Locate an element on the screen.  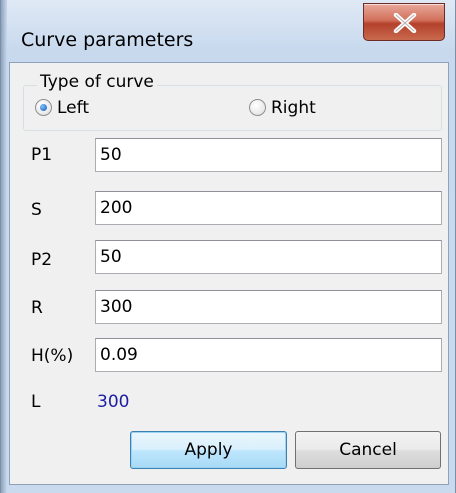
radio-left-circle is located at coordinates (43, 107).